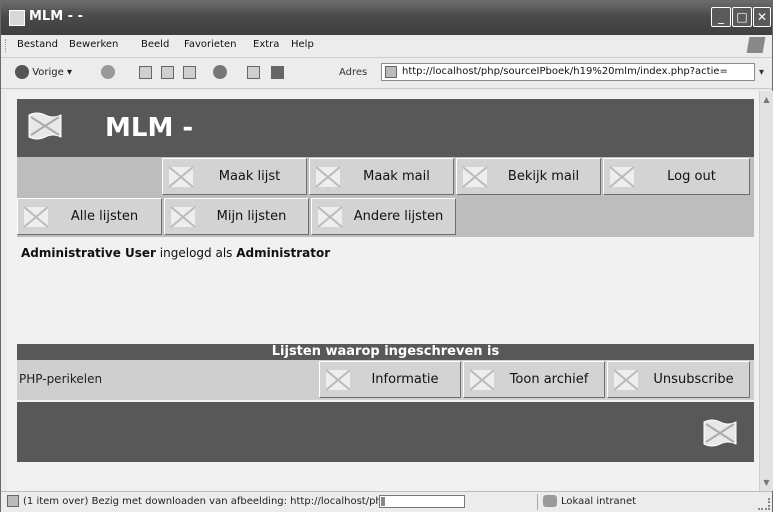 The width and height of the screenshot is (773, 512). Describe the element at coordinates (742, 17) in the screenshot. I see `maximize-button: □` at that location.